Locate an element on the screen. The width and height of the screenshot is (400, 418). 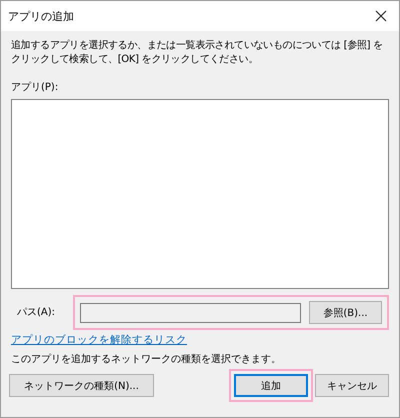
close-icon is located at coordinates (381, 16).